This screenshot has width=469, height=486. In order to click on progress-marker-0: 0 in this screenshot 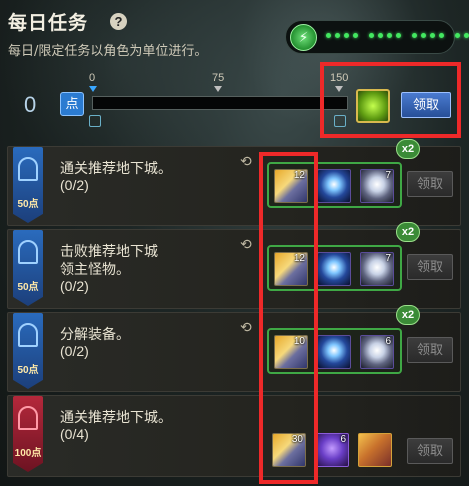, I will do `click(93, 82)`.